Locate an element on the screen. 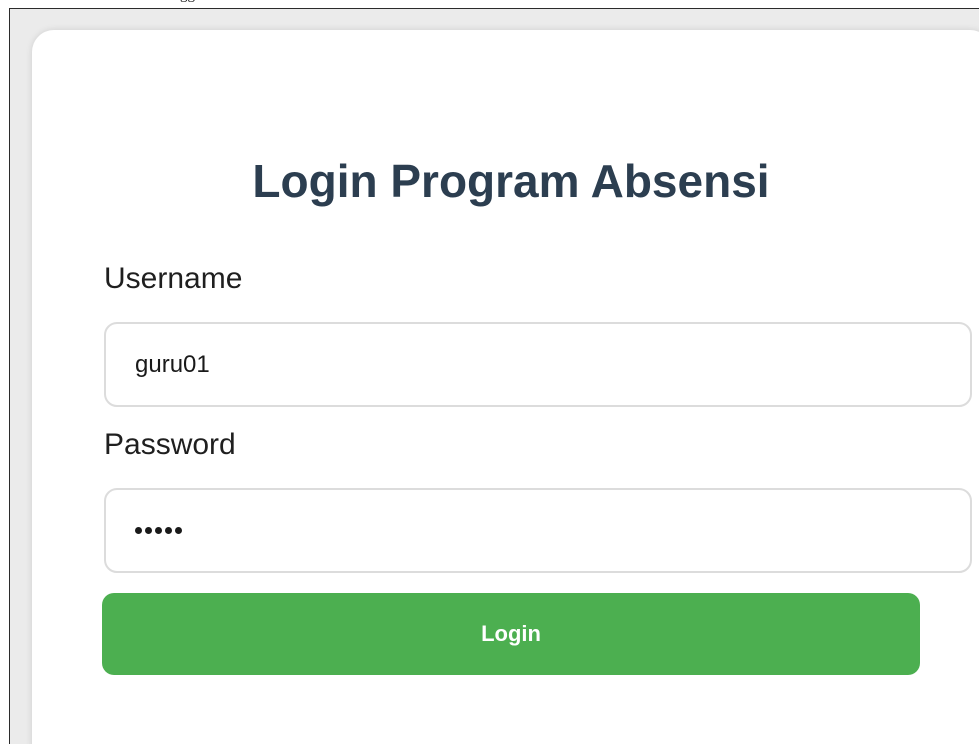 Image resolution: width=979 pixels, height=744 pixels. username-label: Username is located at coordinates (173, 278).